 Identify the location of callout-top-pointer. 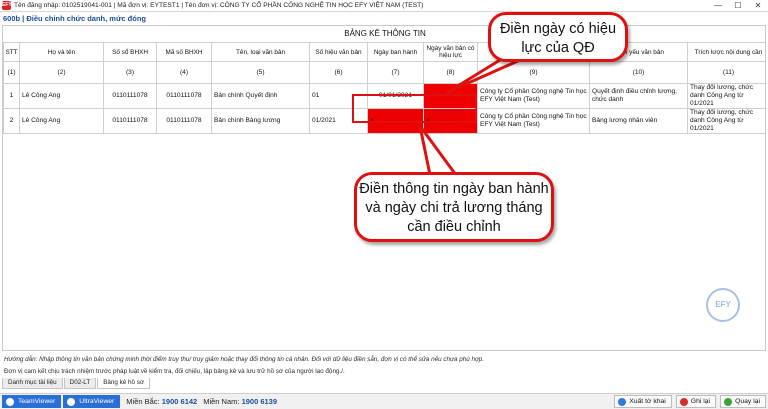
(484, 76).